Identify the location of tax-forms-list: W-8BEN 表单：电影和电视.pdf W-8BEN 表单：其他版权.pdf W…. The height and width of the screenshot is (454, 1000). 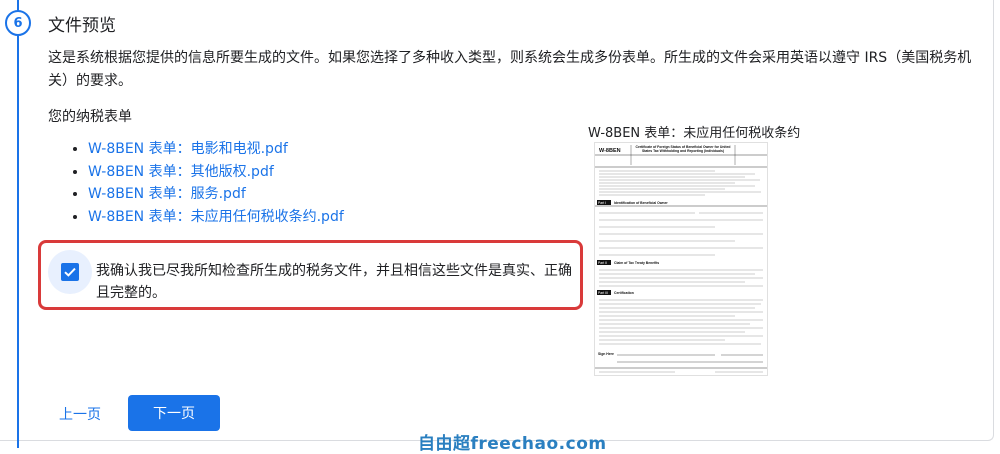
(207, 183).